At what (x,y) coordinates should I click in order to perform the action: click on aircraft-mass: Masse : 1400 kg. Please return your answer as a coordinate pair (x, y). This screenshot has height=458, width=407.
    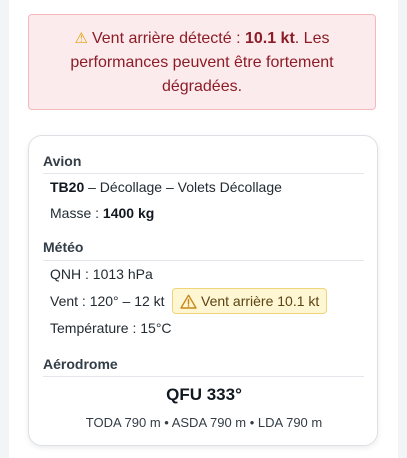
    Looking at the image, I should click on (102, 213).